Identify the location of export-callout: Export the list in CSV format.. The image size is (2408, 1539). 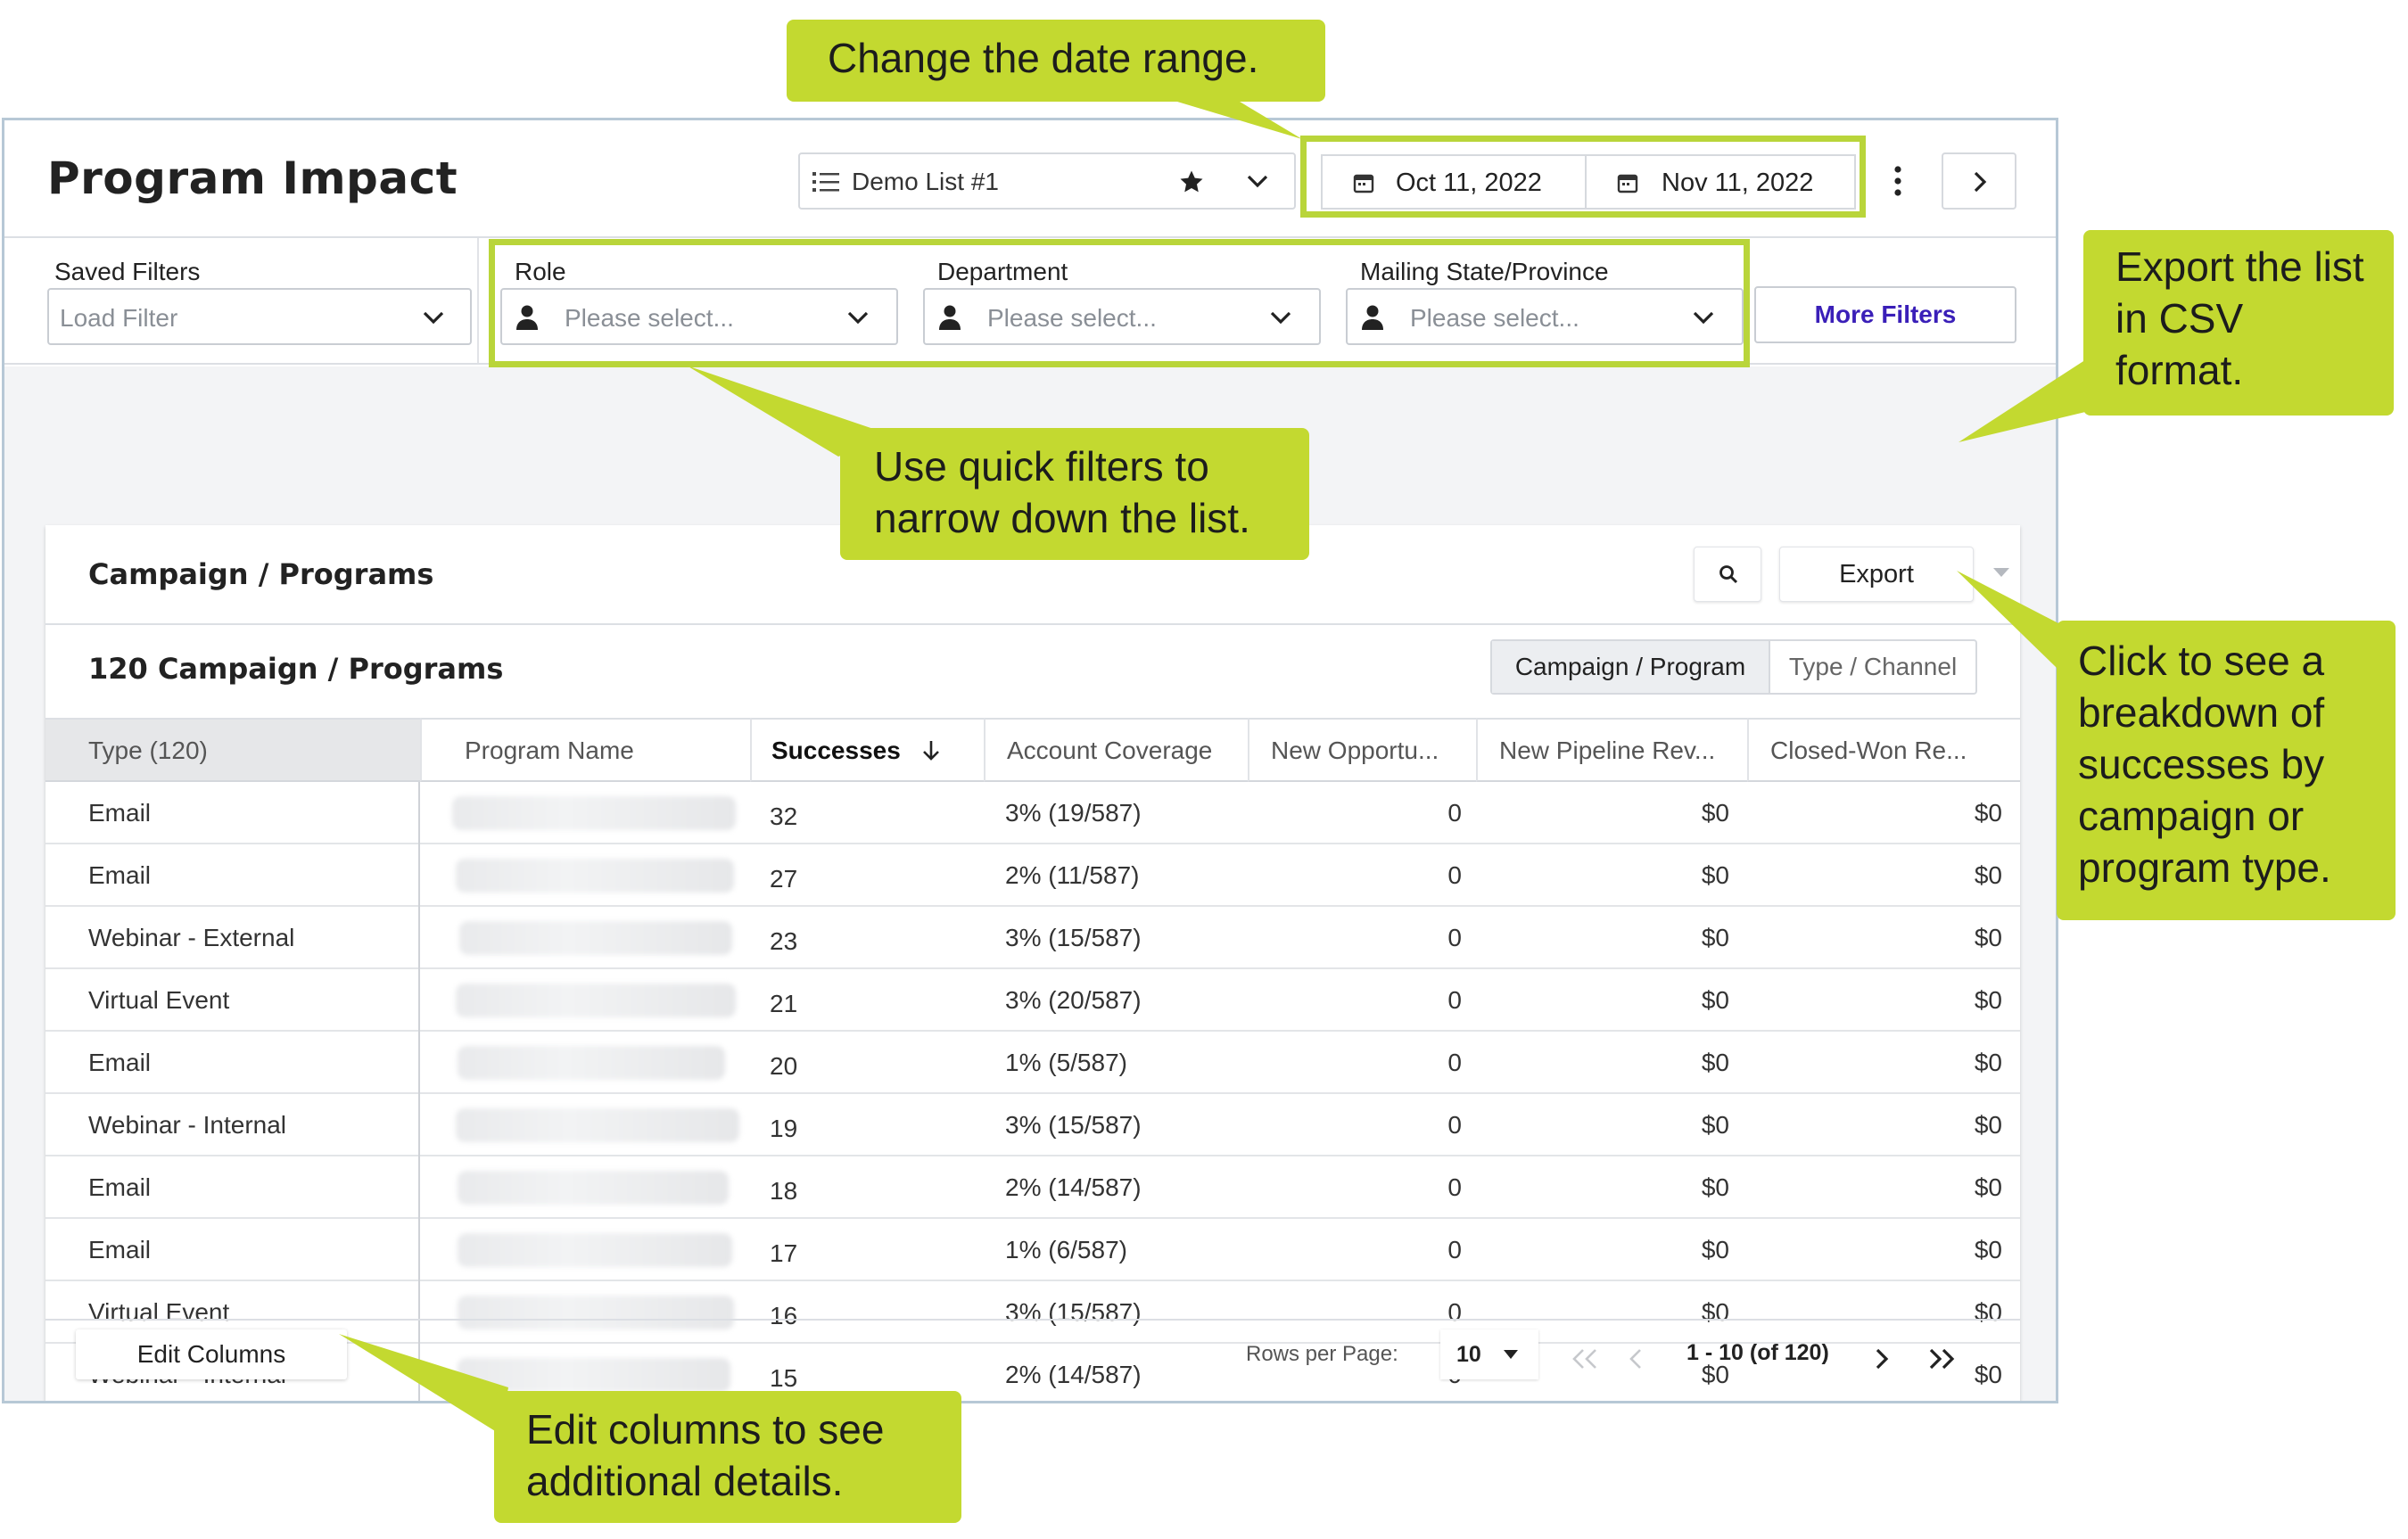
(2238, 323).